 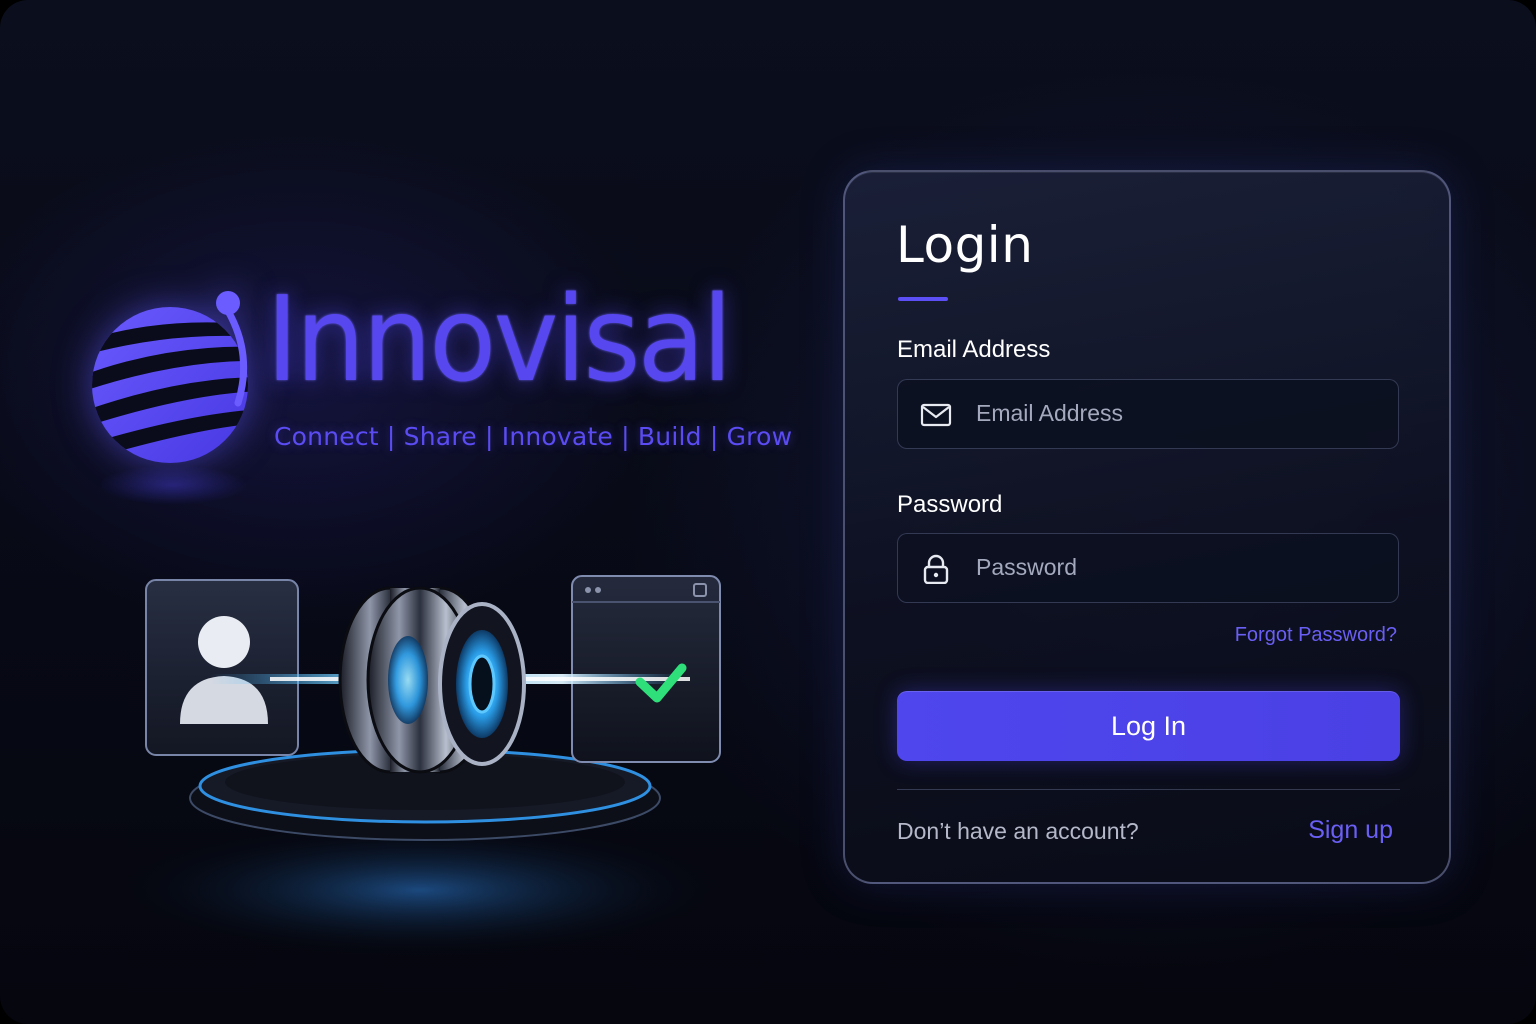 What do you see at coordinates (499, 339) in the screenshot?
I see `brand-name: Innovisal` at bounding box center [499, 339].